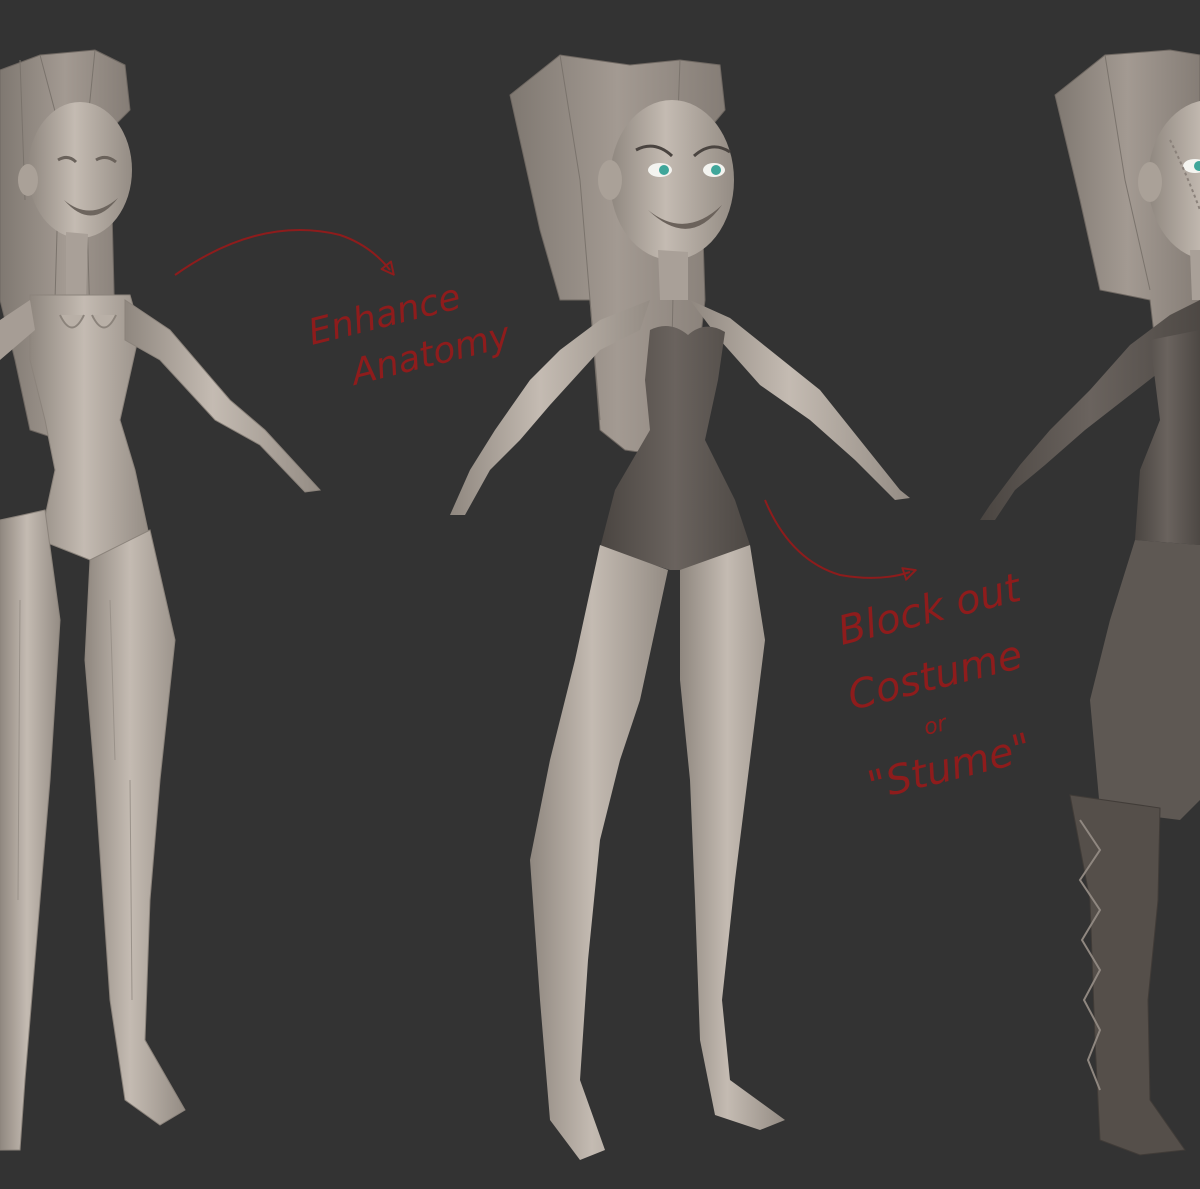 The height and width of the screenshot is (1189, 1200). I want to click on arm-right-anatomy, so click(800, 400).